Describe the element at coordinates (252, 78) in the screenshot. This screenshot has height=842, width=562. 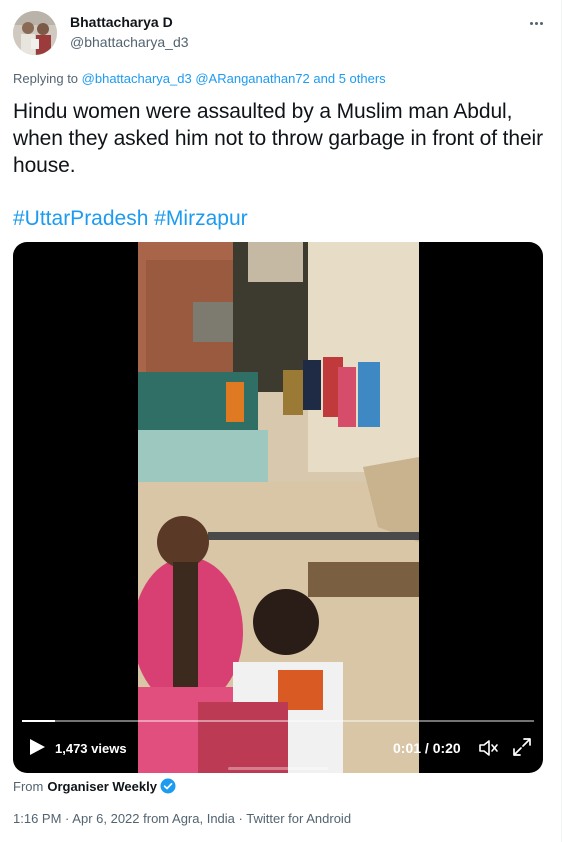
I see `reply-mention-link: @ARanganathan72` at that location.